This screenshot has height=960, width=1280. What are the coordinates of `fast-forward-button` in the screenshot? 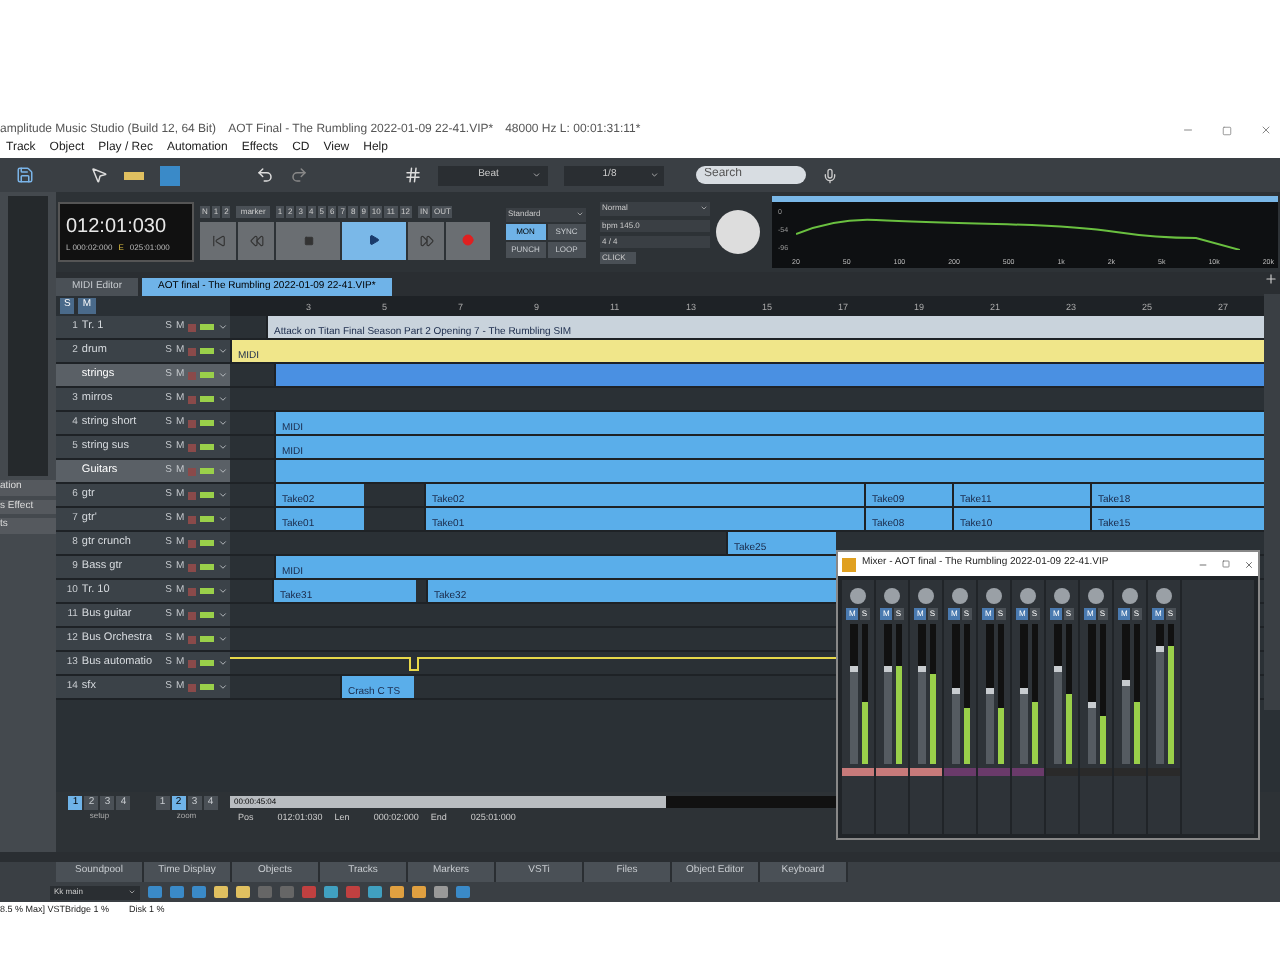 It's located at (426, 240).